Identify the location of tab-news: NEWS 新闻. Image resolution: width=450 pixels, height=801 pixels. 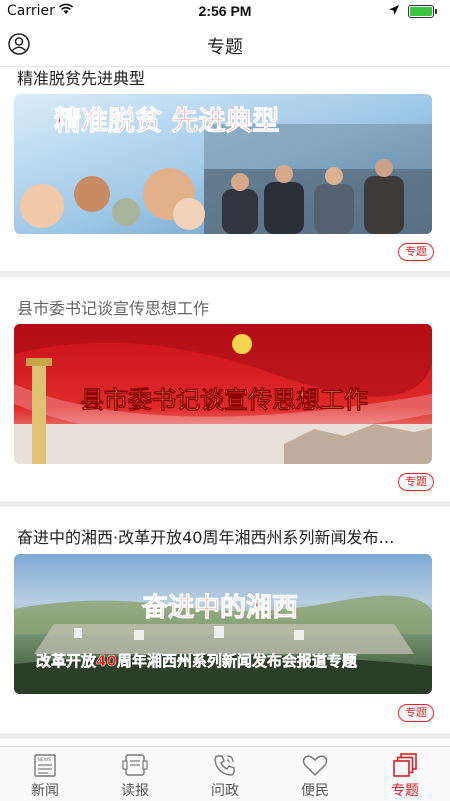
(45, 774).